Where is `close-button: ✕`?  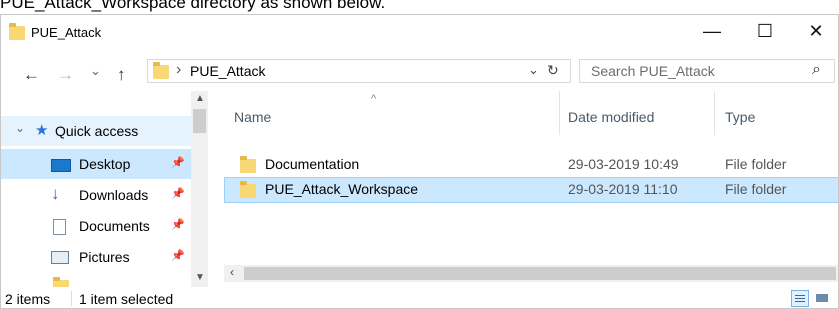 close-button: ✕ is located at coordinates (815, 31).